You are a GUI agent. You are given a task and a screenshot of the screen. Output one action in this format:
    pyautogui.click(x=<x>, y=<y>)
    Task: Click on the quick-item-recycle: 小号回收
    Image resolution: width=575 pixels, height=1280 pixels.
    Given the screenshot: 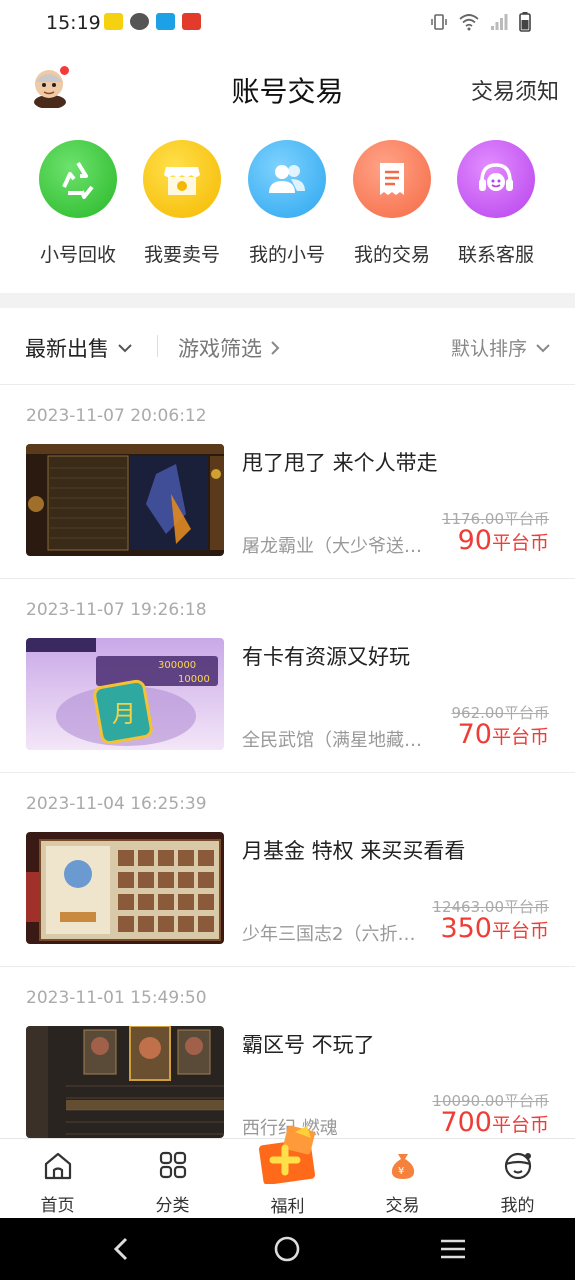 What is the action you would take?
    pyautogui.click(x=78, y=202)
    